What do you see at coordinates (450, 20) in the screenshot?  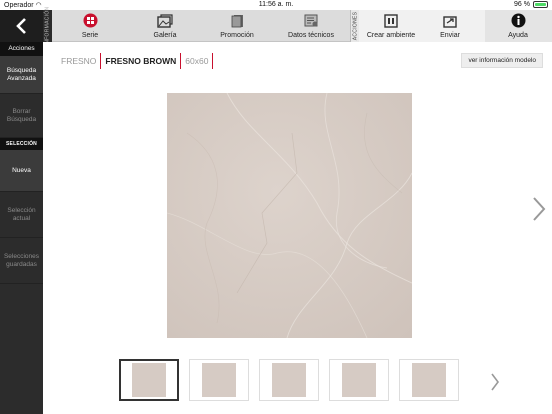 I see `send-icon` at bounding box center [450, 20].